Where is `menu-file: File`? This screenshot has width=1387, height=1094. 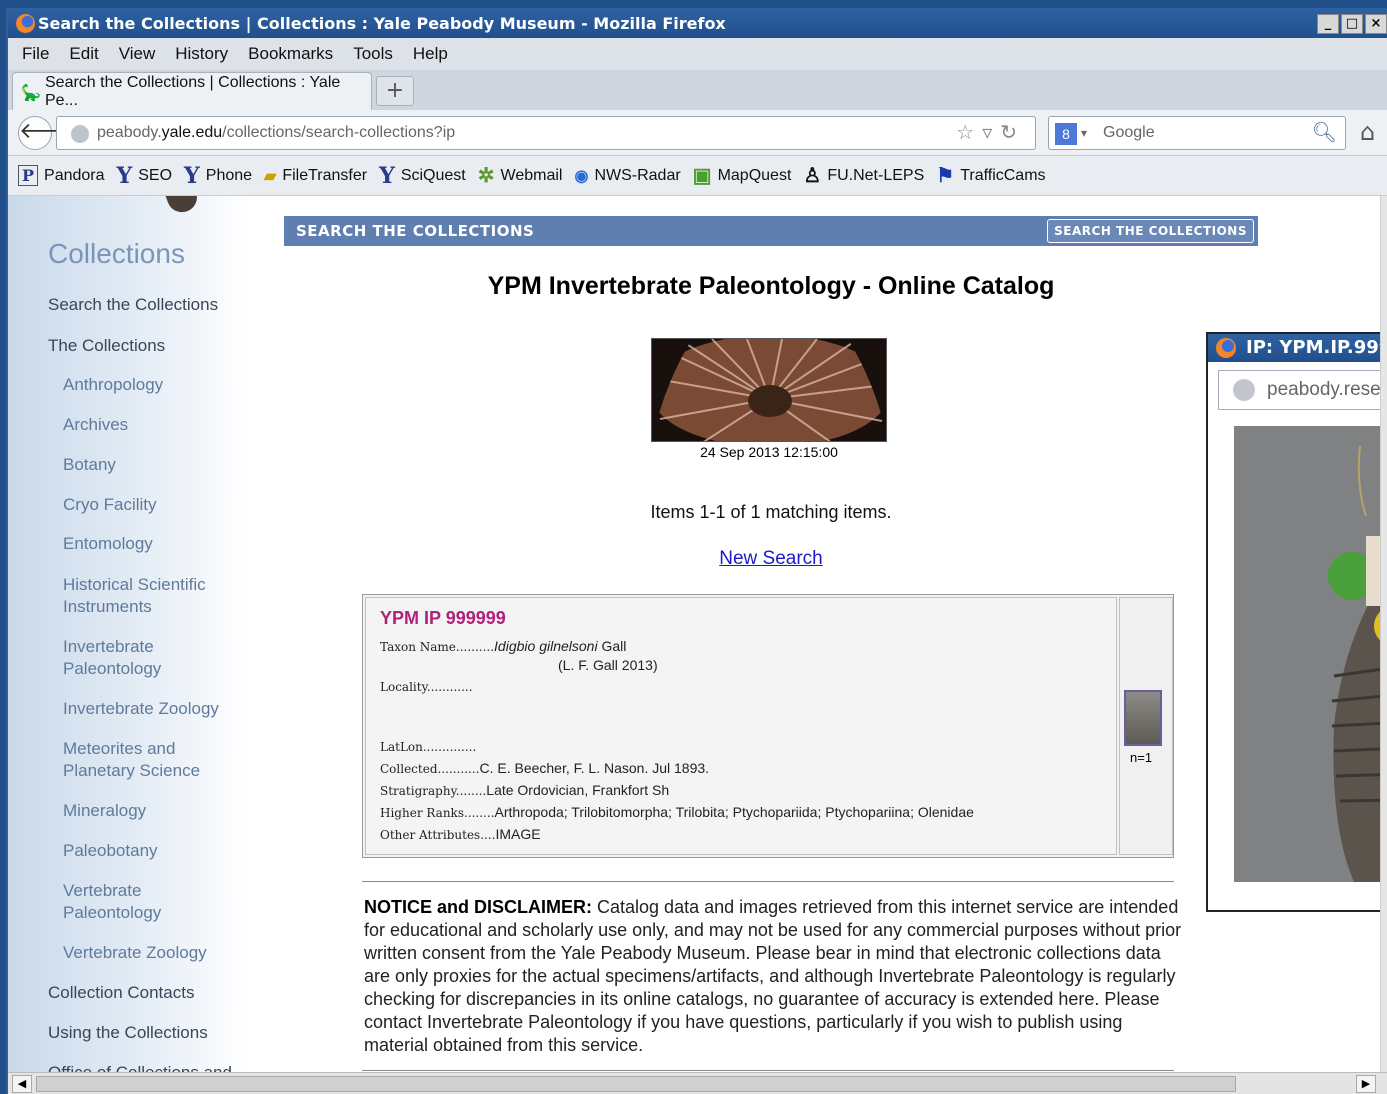
menu-file: File is located at coordinates (35, 54).